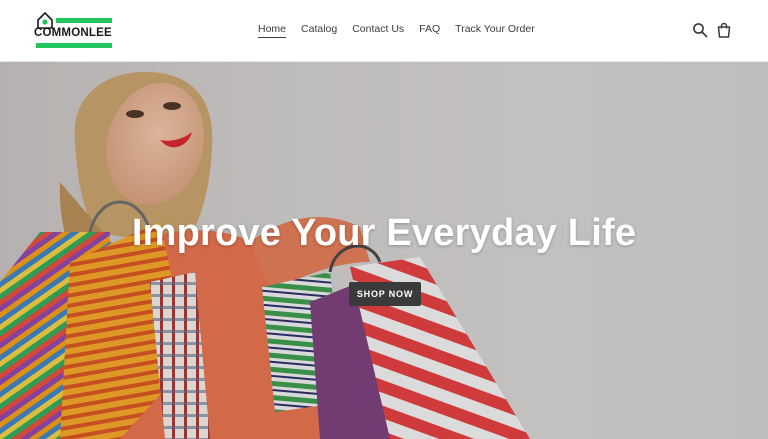 The width and height of the screenshot is (768, 439). What do you see at coordinates (385, 294) in the screenshot?
I see `shop-now-button: SHOP NOW` at bounding box center [385, 294].